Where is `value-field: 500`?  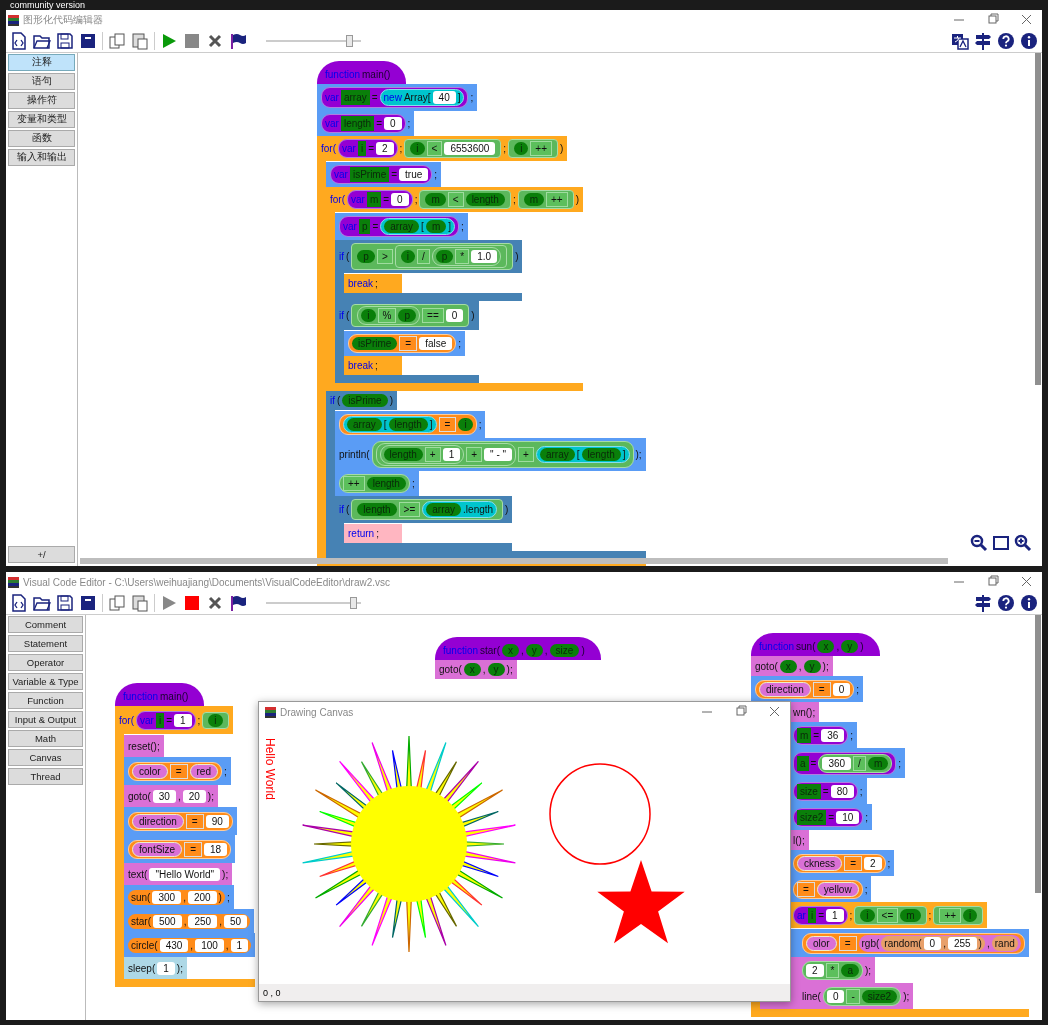 value-field: 500 is located at coordinates (167, 921).